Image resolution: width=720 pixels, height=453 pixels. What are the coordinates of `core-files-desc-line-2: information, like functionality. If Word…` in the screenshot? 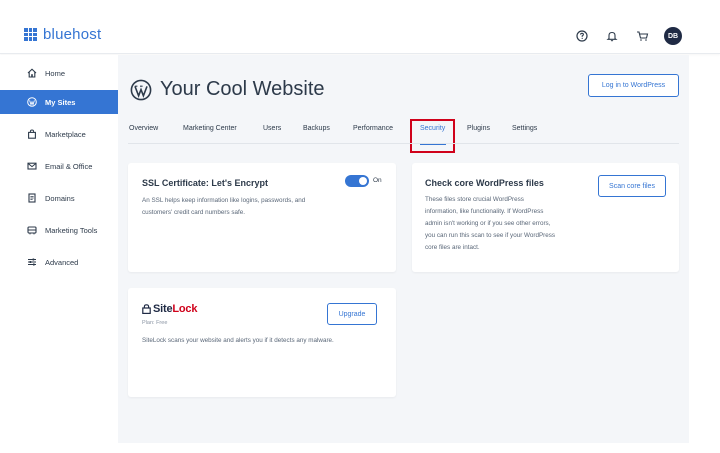 It's located at (484, 211).